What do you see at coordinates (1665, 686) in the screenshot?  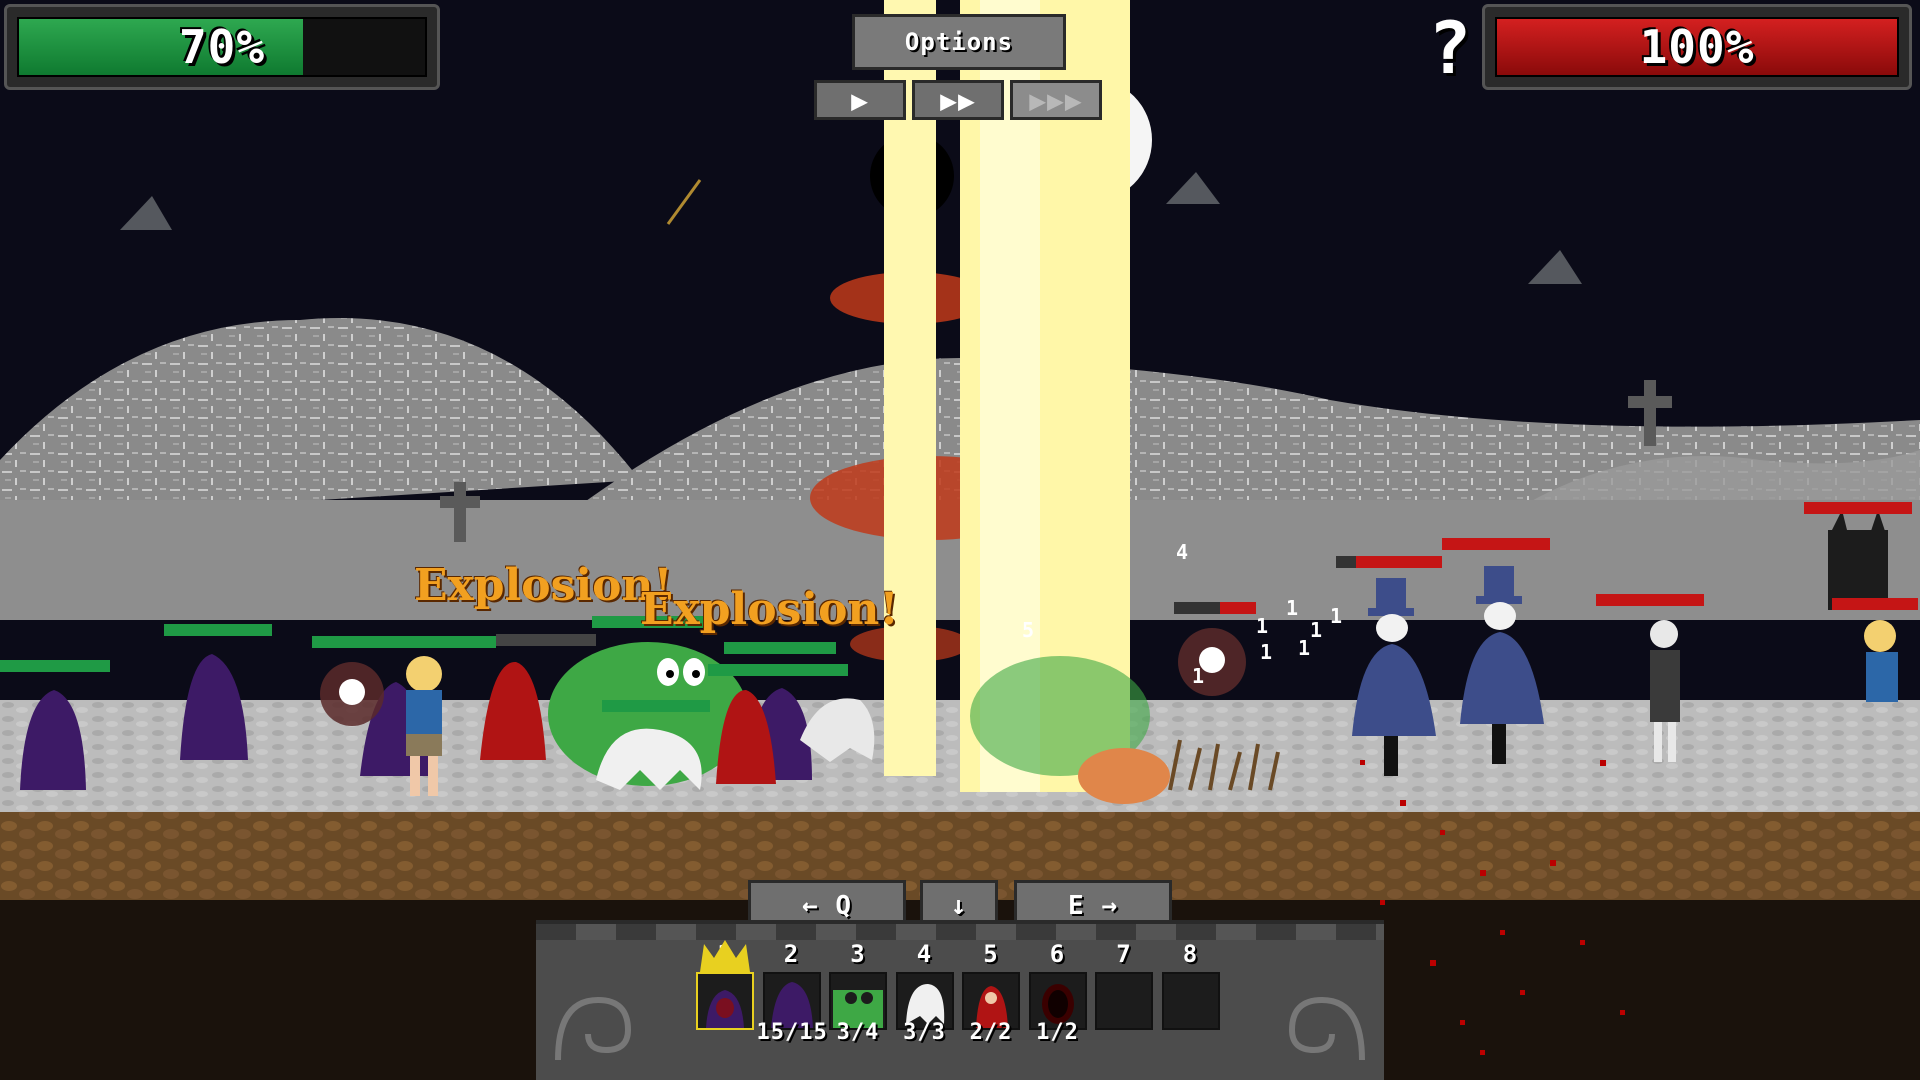 I see `skeleton-archer` at bounding box center [1665, 686].